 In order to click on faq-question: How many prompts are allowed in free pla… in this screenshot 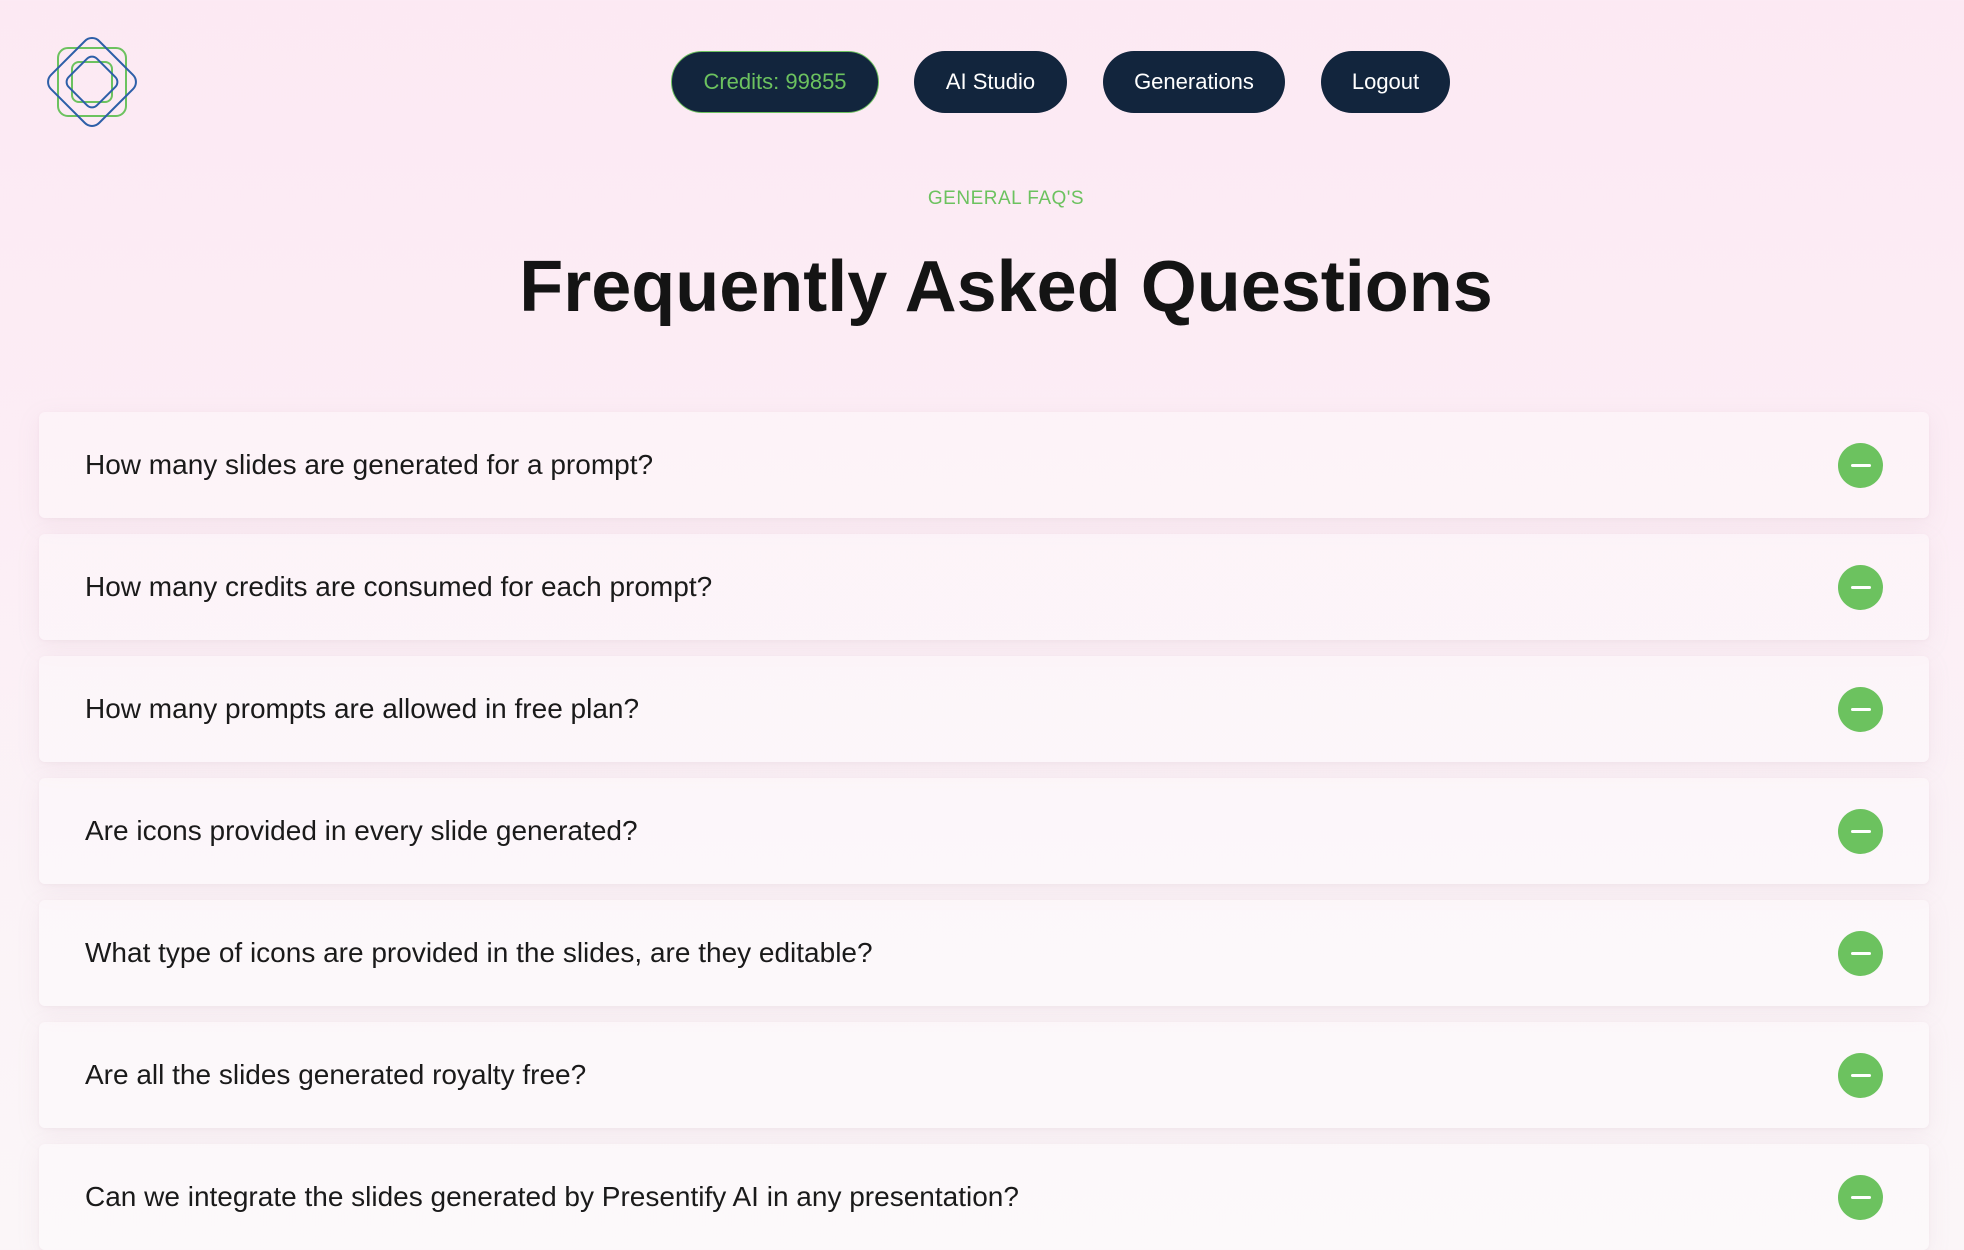, I will do `click(362, 708)`.